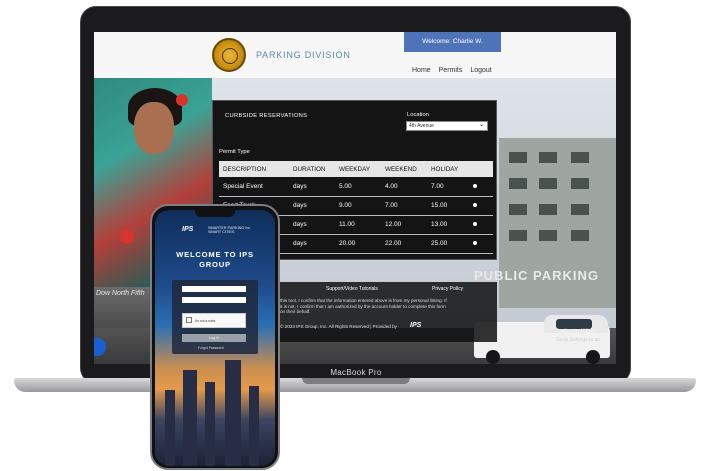  Describe the element at coordinates (214, 300) in the screenshot. I see `password-field` at that location.